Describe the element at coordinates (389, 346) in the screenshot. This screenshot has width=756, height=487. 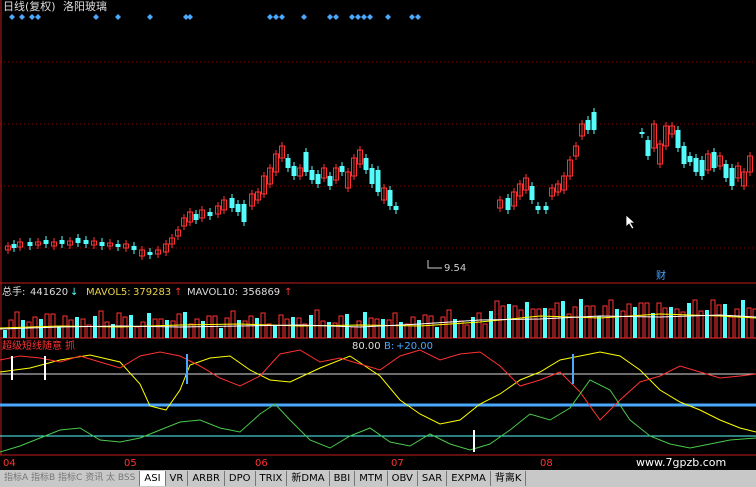
I see `indicator-level-b-label: B:` at that location.